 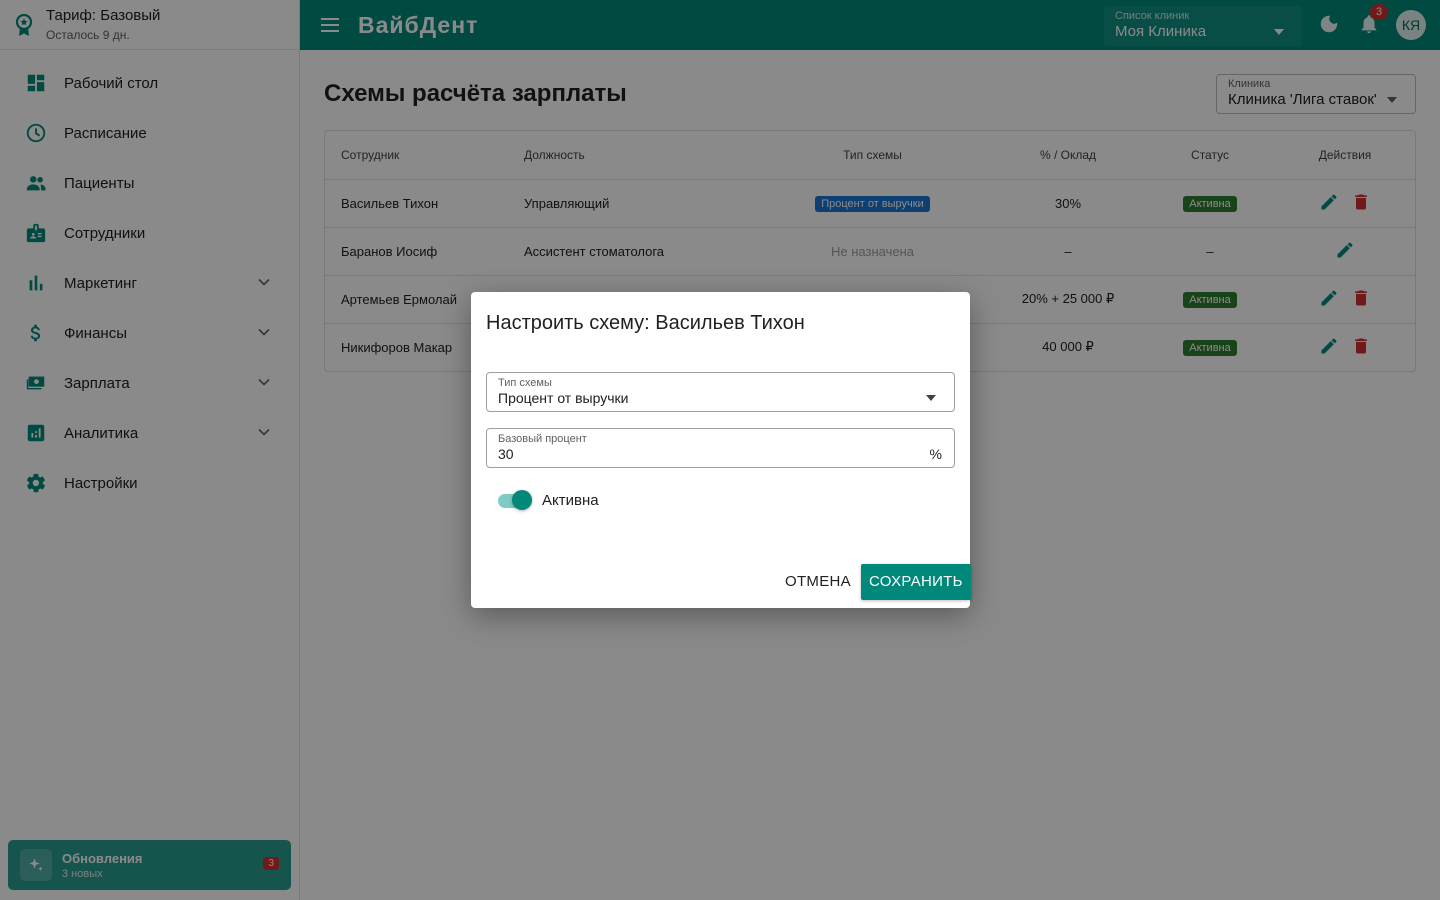 What do you see at coordinates (542, 439) in the screenshot?
I see `base-percent-label: Базовый процент` at bounding box center [542, 439].